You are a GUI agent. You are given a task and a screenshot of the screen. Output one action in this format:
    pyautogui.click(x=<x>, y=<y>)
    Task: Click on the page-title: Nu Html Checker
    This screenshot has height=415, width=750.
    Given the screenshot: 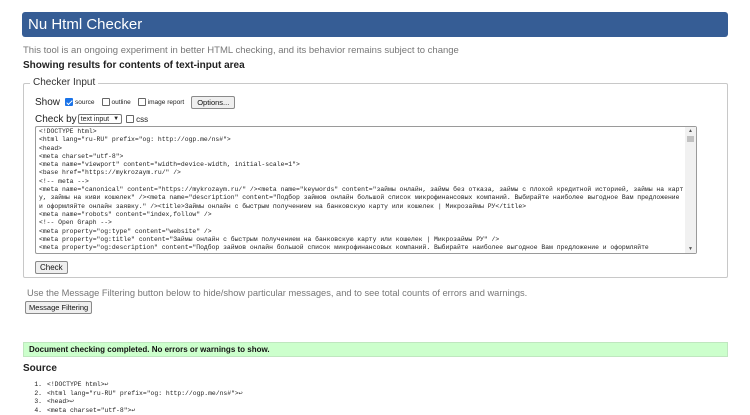 What is the action you would take?
    pyautogui.click(x=85, y=24)
    